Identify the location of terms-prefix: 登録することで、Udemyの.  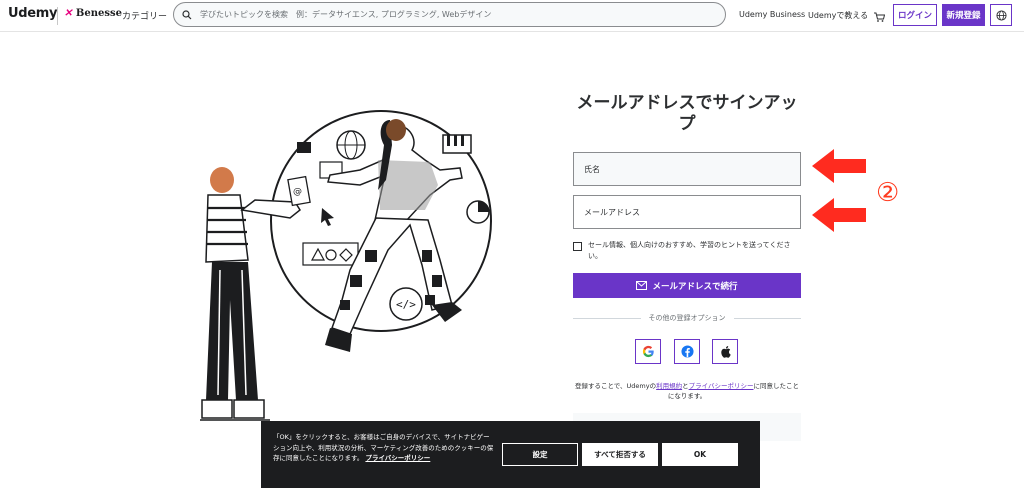
(616, 386).